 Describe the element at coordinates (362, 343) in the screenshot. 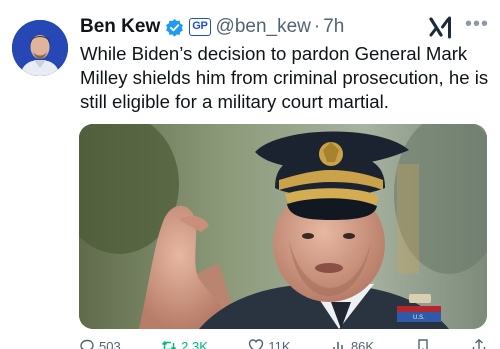

I see `views-count: 86K` at that location.